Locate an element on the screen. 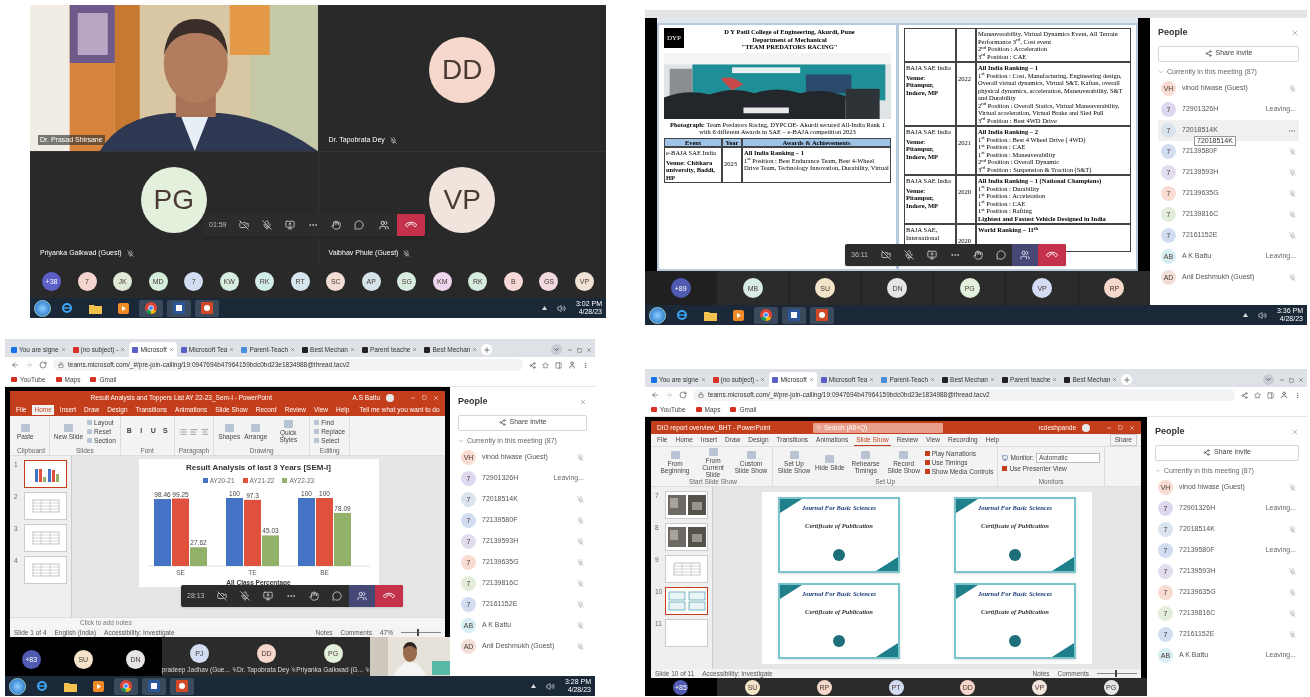  plus-icon is located at coordinates (486, 349).